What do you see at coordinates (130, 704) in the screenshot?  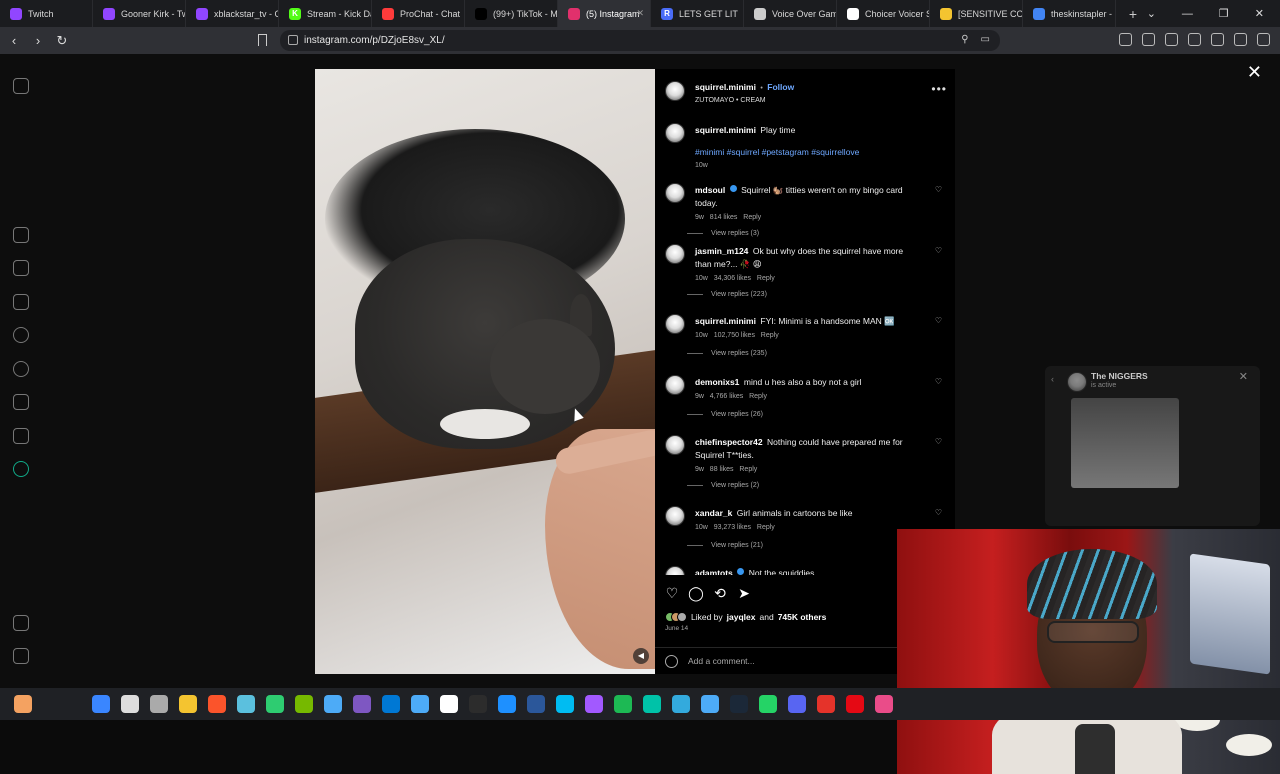 I see `taskbar-search-icon` at bounding box center [130, 704].